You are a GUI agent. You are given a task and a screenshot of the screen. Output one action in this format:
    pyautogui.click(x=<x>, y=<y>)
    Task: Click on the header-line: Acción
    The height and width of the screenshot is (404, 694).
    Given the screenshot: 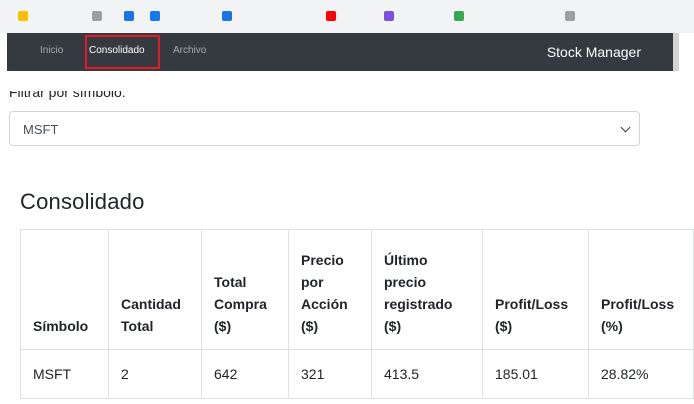 What is the action you would take?
    pyautogui.click(x=324, y=304)
    